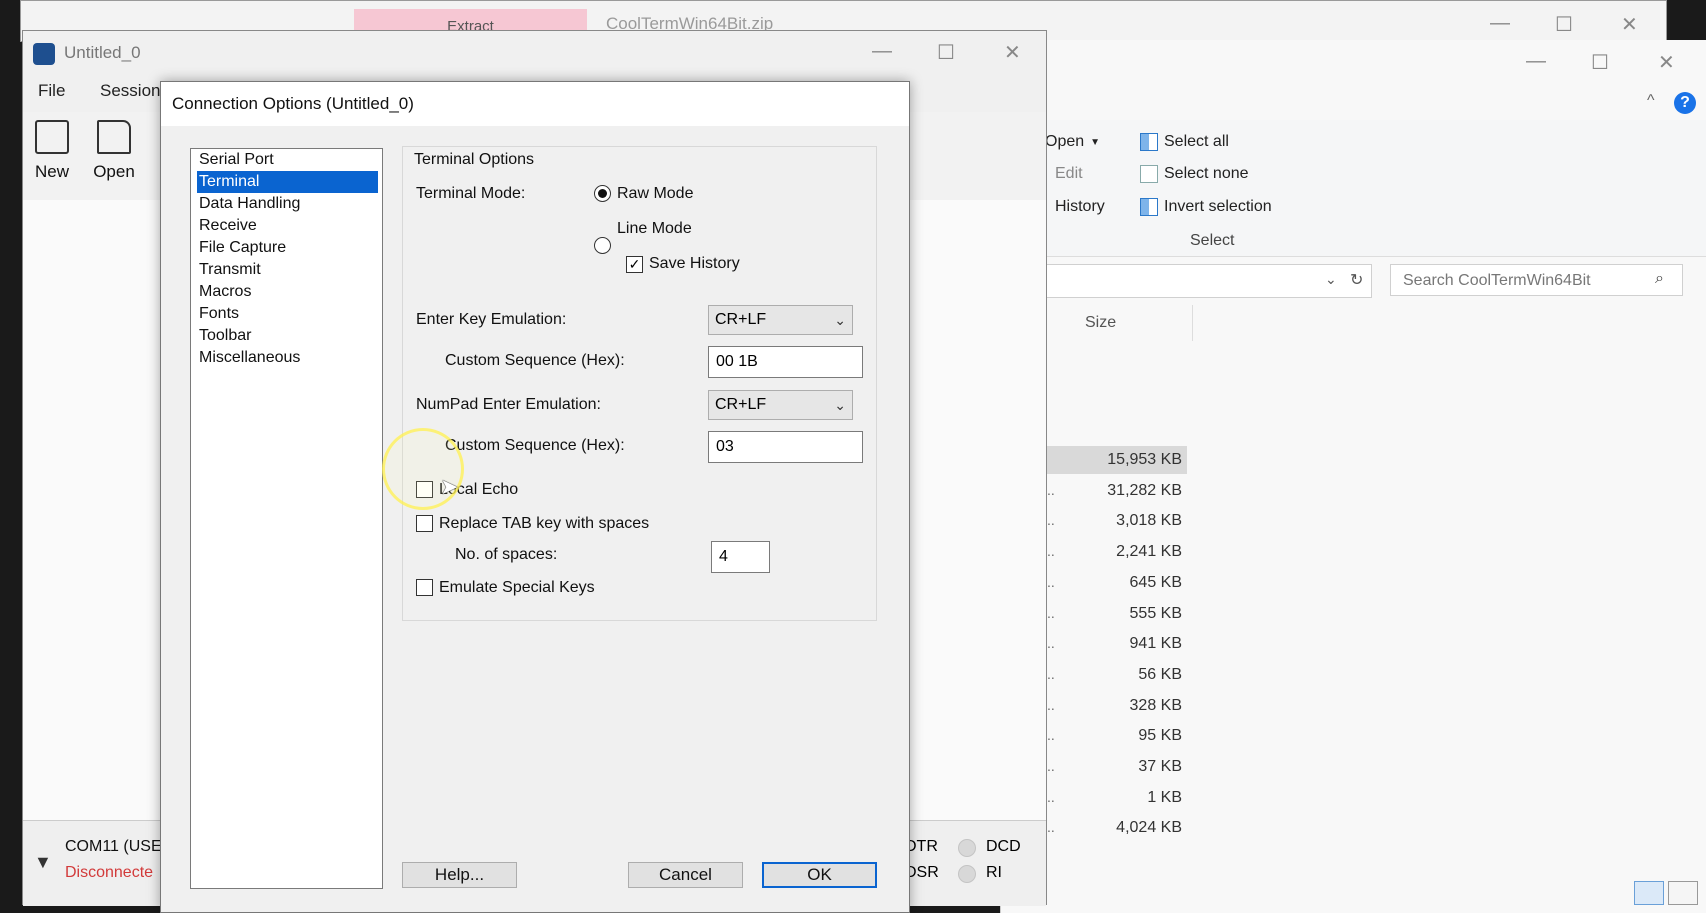 The image size is (1706, 913). I want to click on address-bar, so click(1201, 281).